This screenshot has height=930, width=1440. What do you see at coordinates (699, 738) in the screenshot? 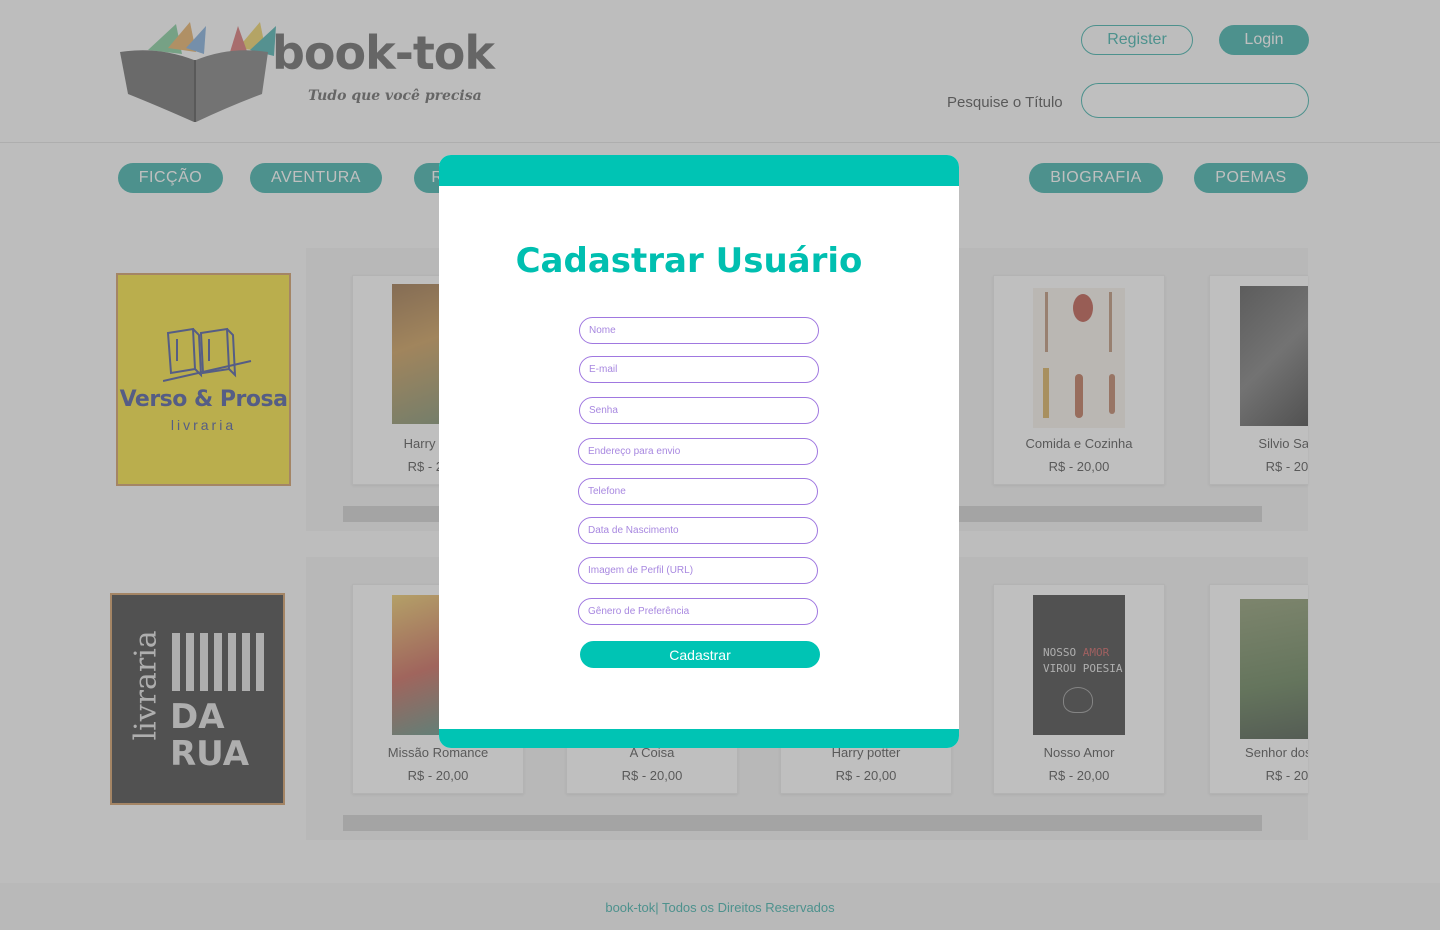
I see `modal-bottom-bar` at bounding box center [699, 738].